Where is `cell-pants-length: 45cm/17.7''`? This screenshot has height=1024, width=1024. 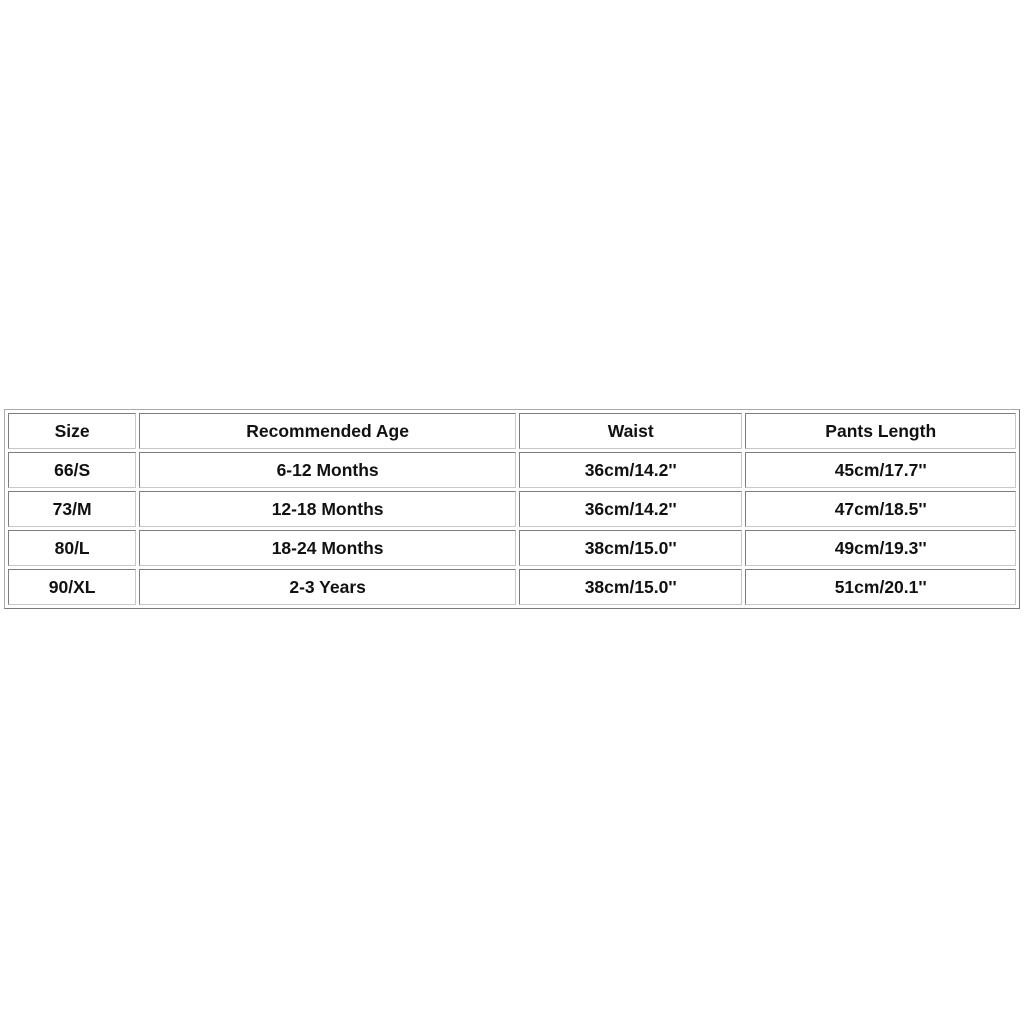 cell-pants-length: 45cm/17.7'' is located at coordinates (880, 470).